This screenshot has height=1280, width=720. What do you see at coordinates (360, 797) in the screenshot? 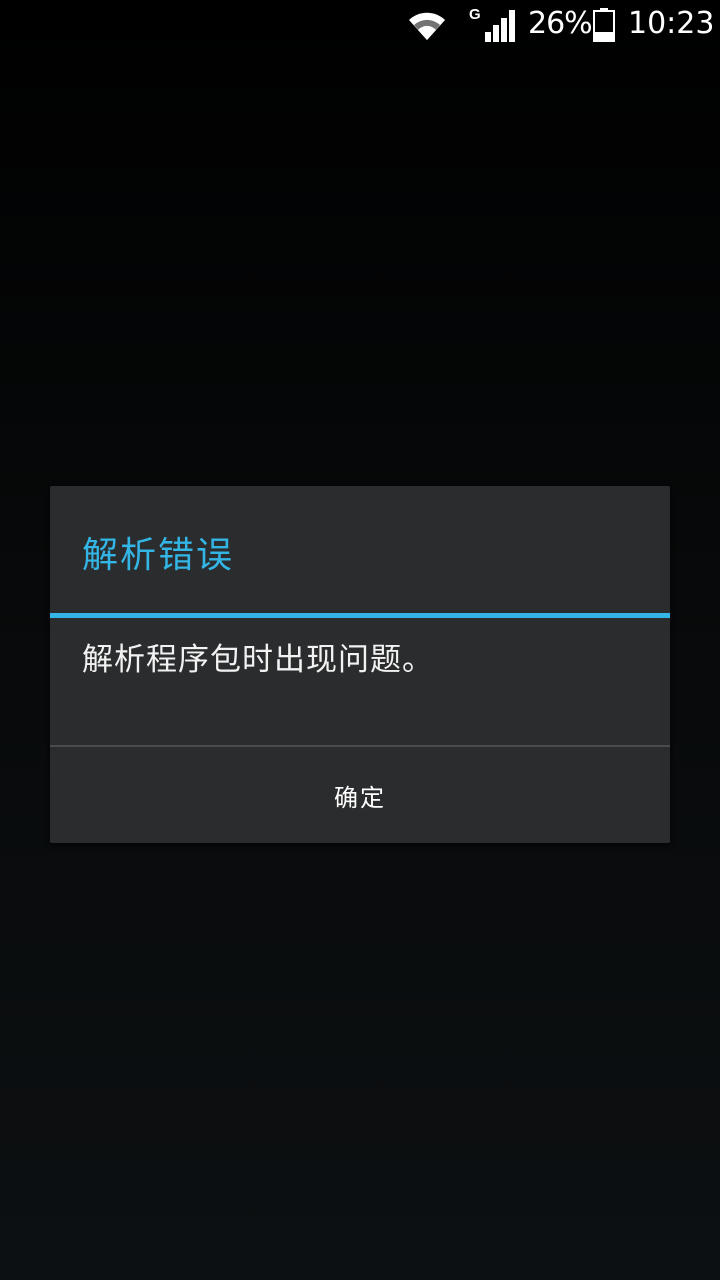
I see `ok-button-label: 确定` at bounding box center [360, 797].